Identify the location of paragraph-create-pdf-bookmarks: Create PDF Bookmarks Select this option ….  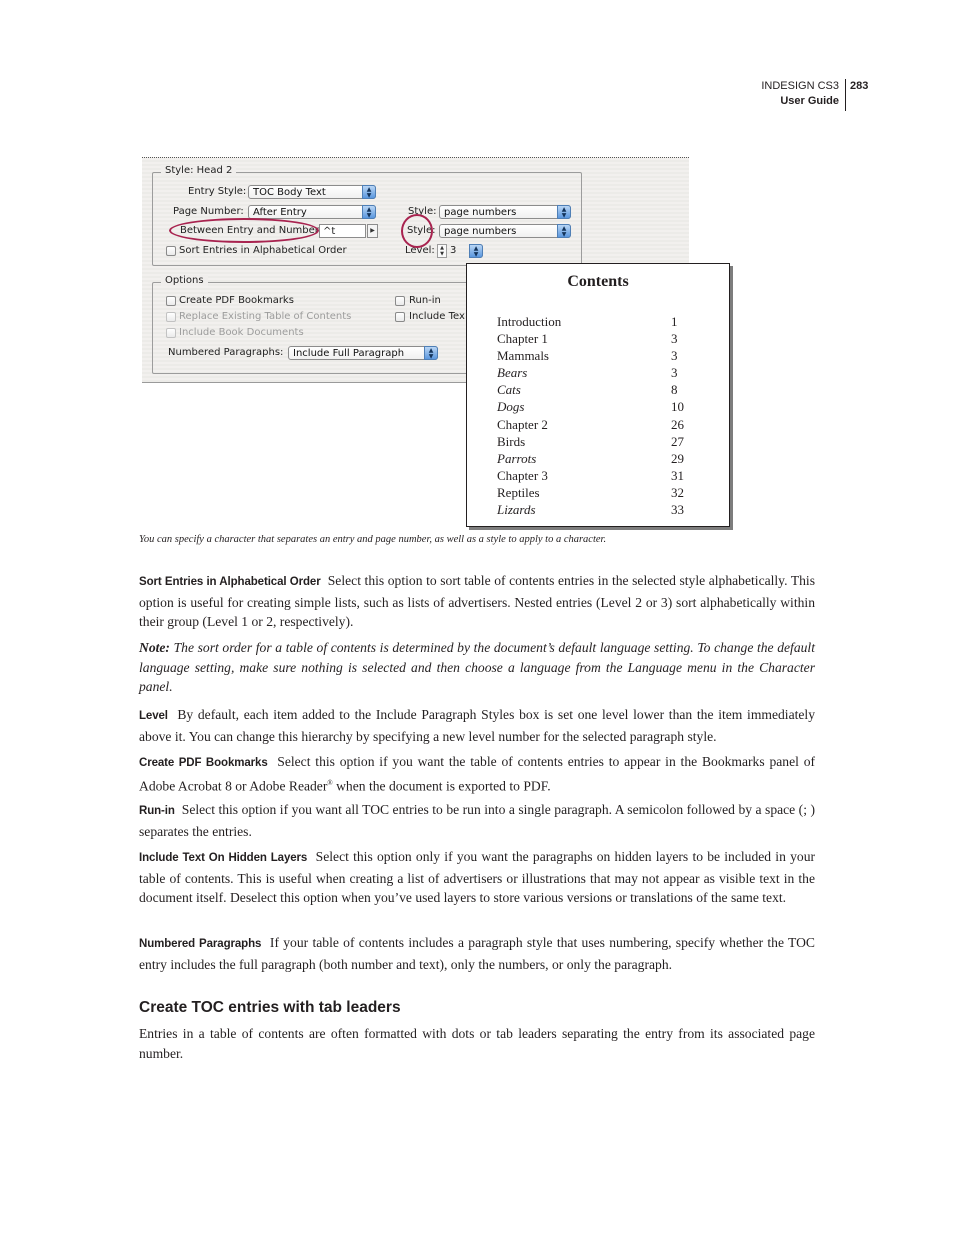
(477, 774).